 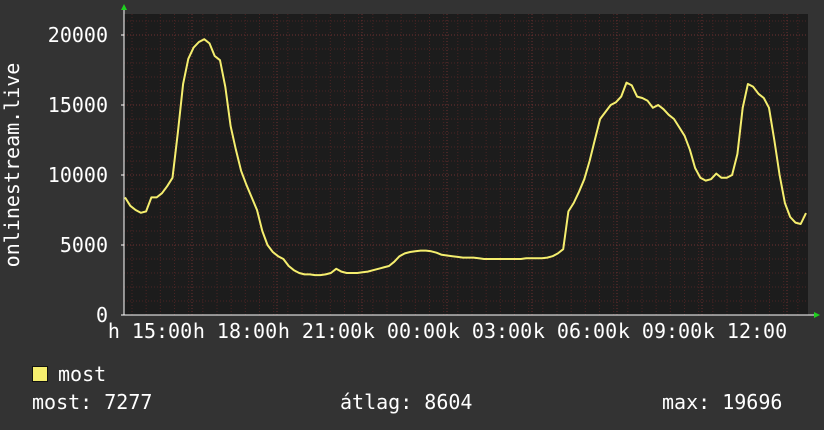 I want to click on legend-label: most, so click(x=82, y=374).